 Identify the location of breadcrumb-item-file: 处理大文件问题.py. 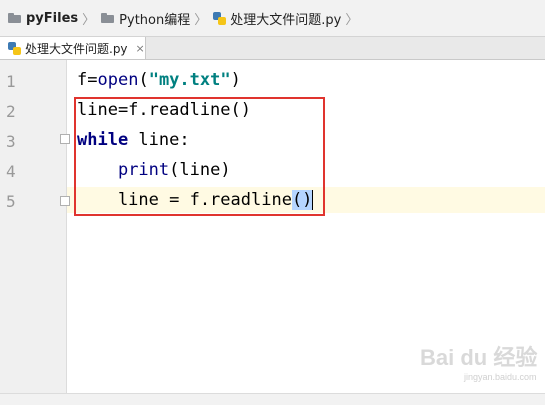
(277, 18).